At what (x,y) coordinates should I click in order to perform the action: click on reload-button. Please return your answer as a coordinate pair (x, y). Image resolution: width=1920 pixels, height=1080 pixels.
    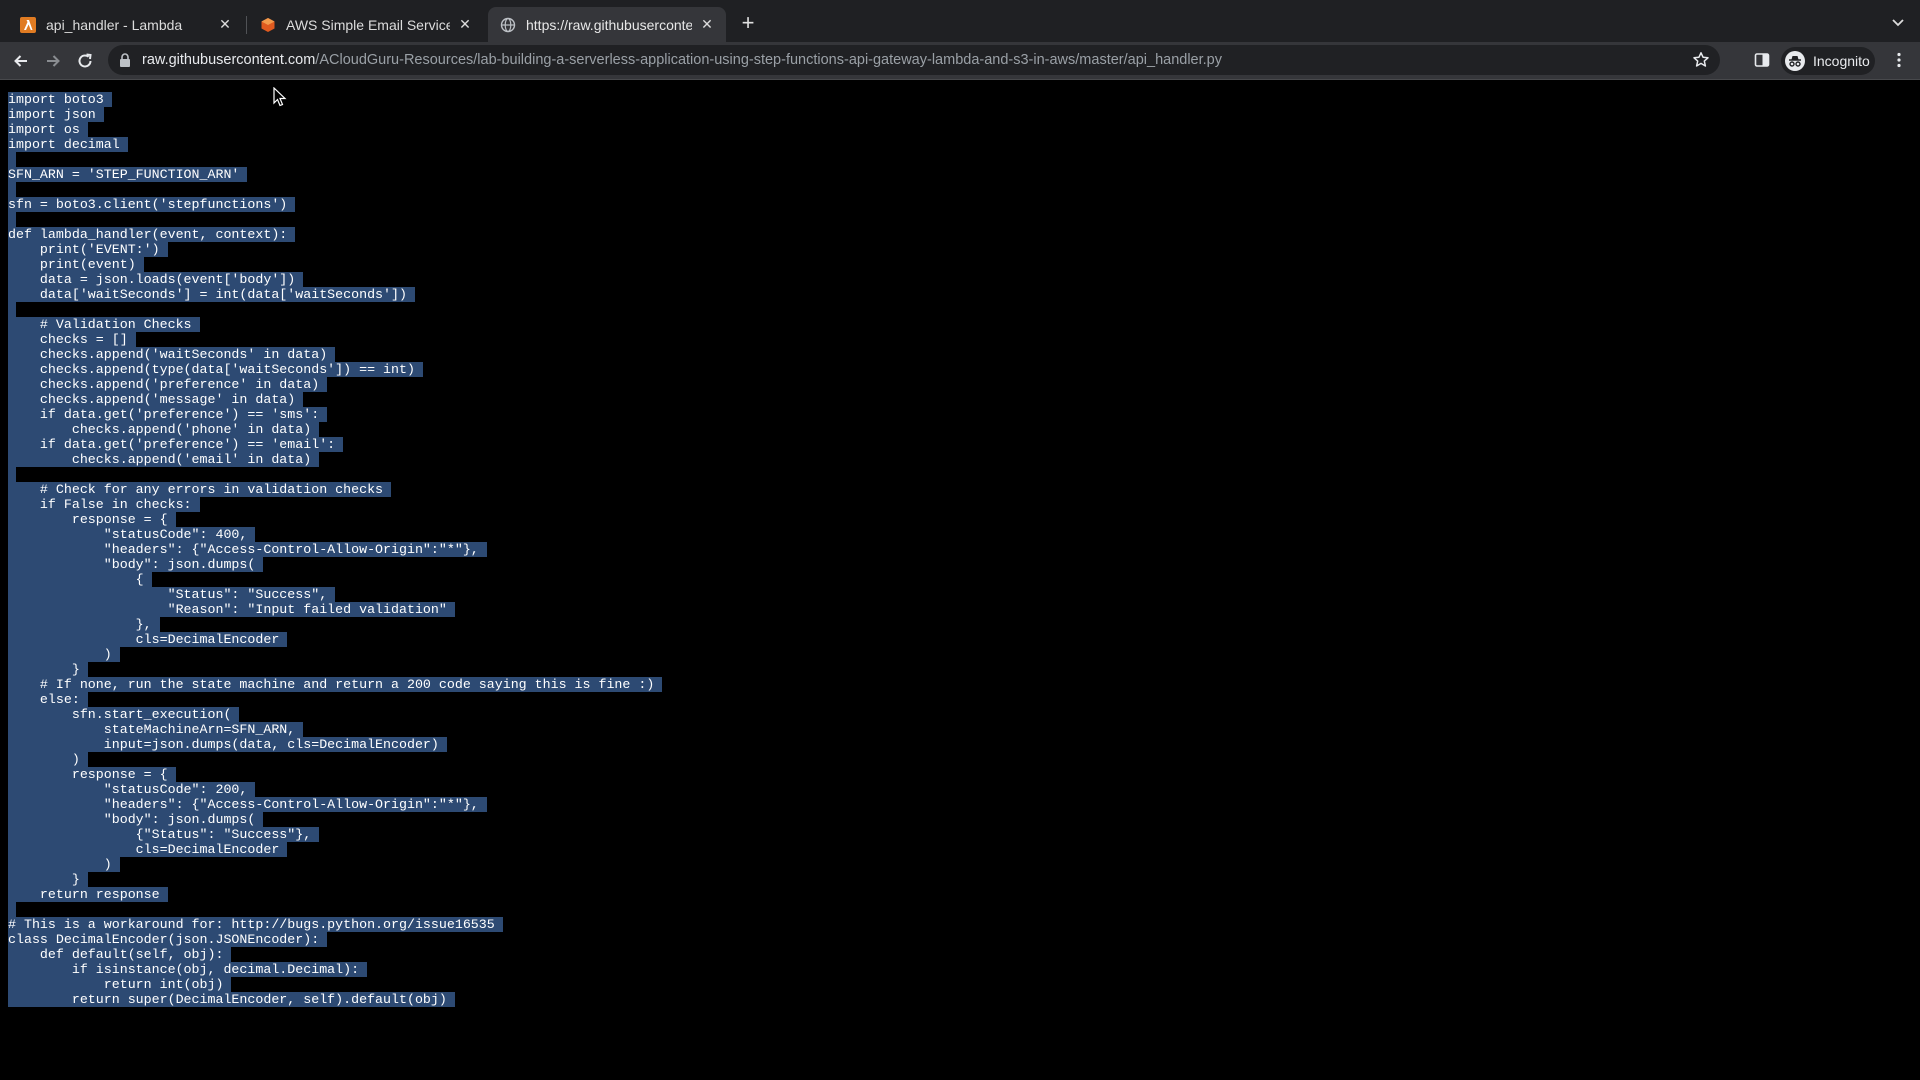
    Looking at the image, I should click on (85, 61).